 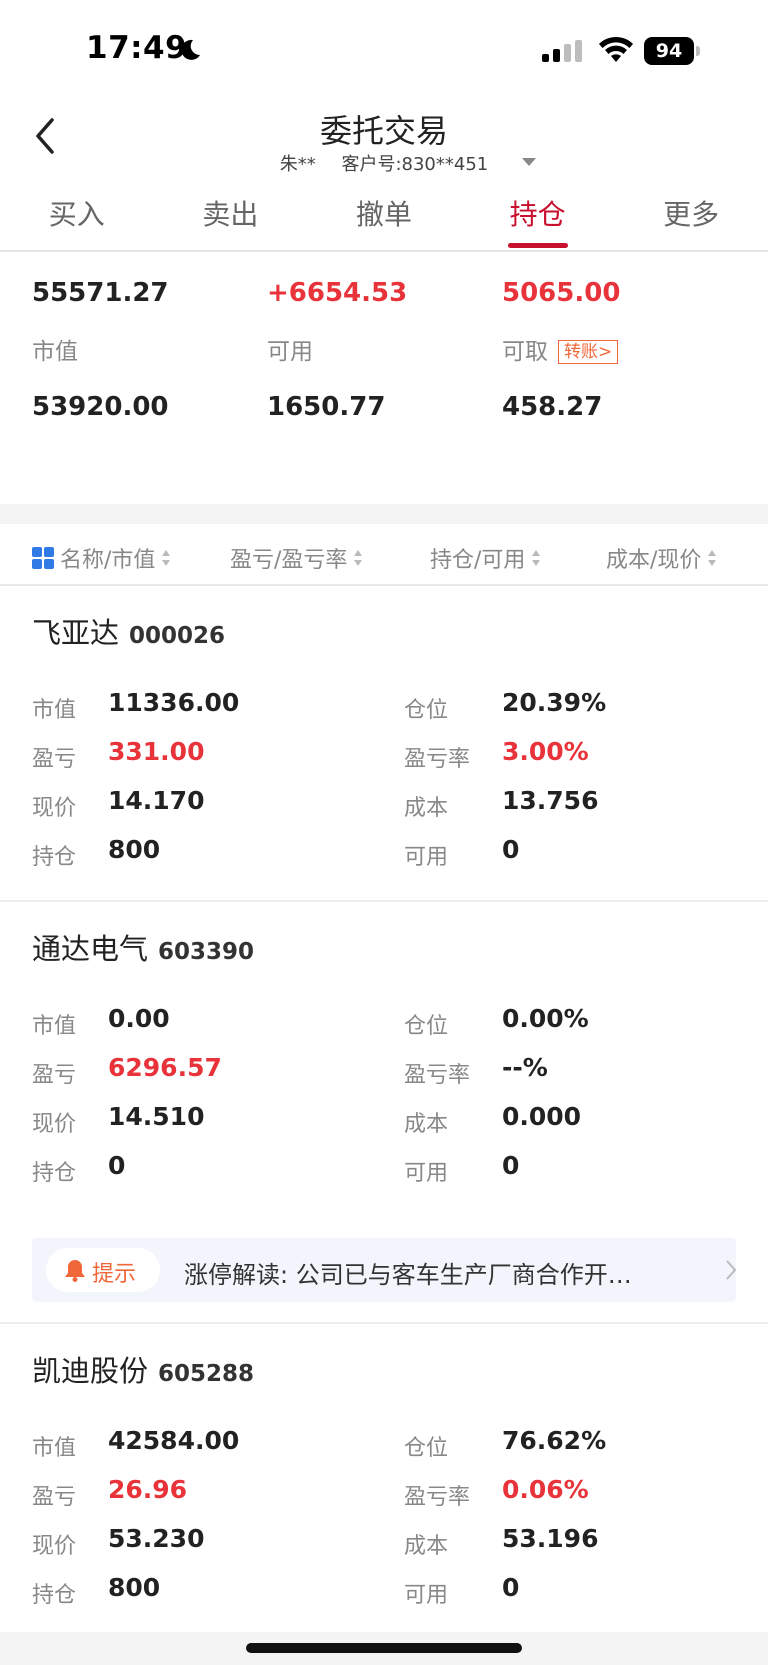 I want to click on tab-buy: 买入, so click(x=77, y=220).